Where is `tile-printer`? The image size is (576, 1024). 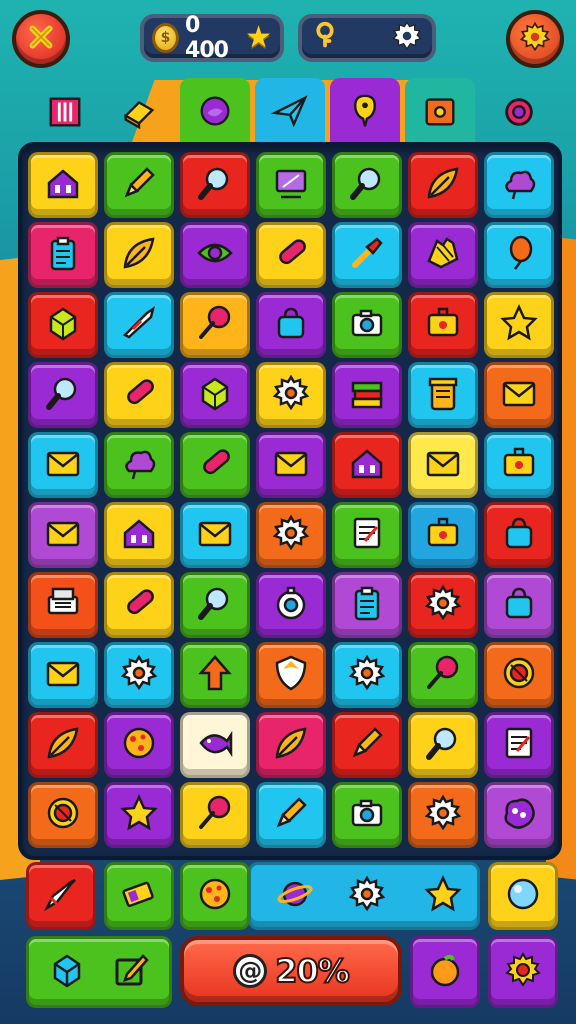 tile-printer is located at coordinates (63, 605).